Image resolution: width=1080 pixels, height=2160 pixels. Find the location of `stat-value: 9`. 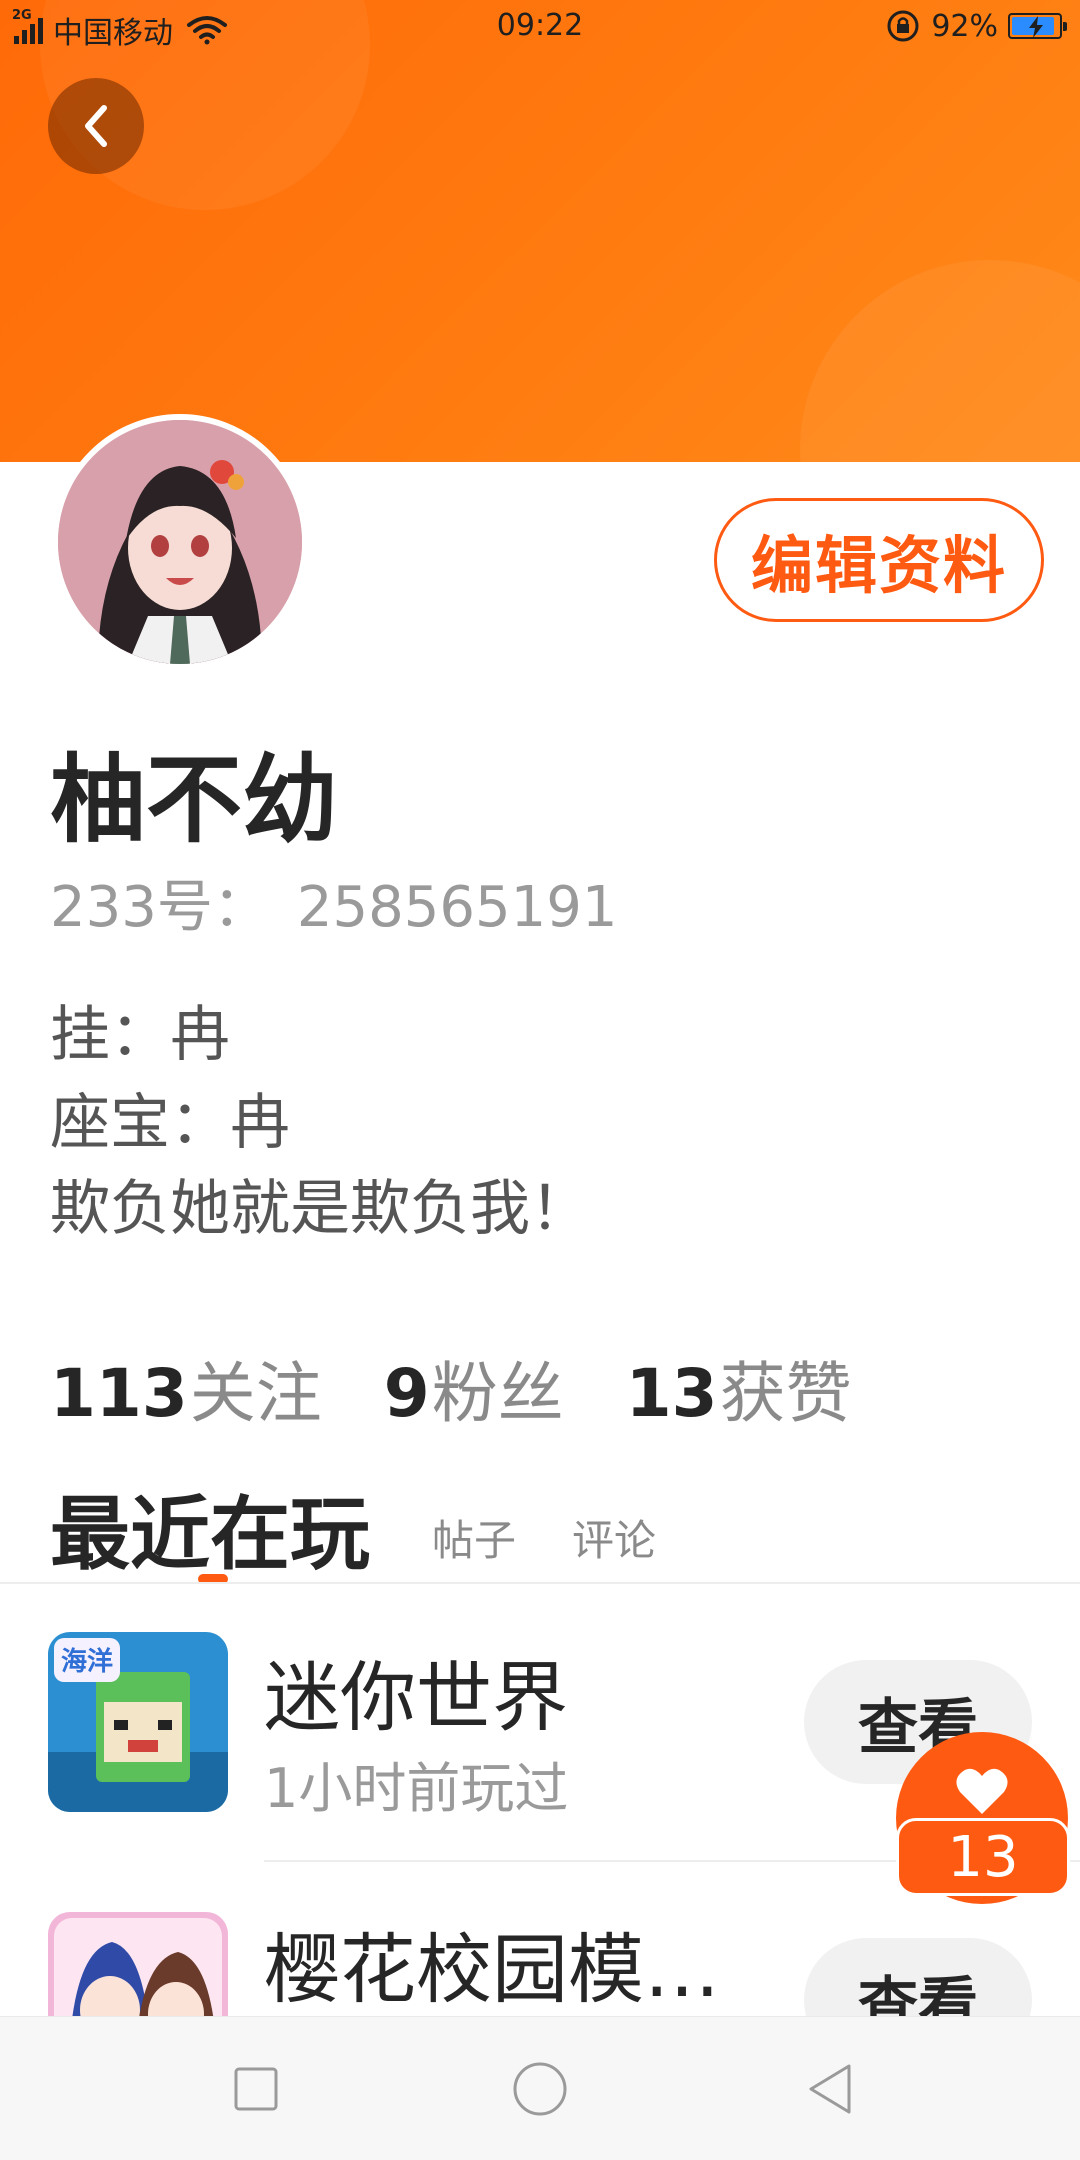

stat-value: 9 is located at coordinates (406, 1393).